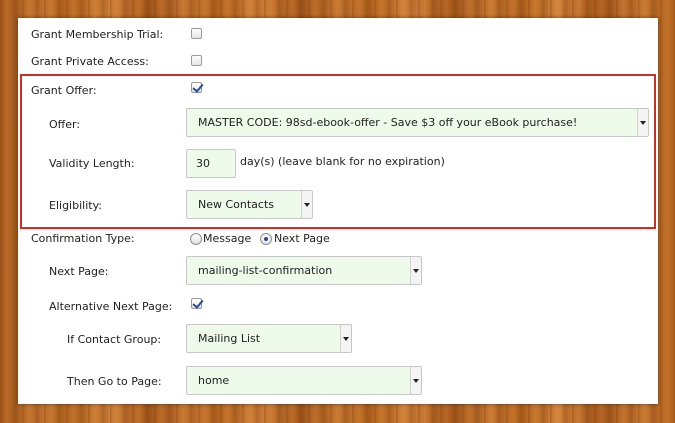  I want to click on confirmation-type-next-page-label: Next Page, so click(302, 238).